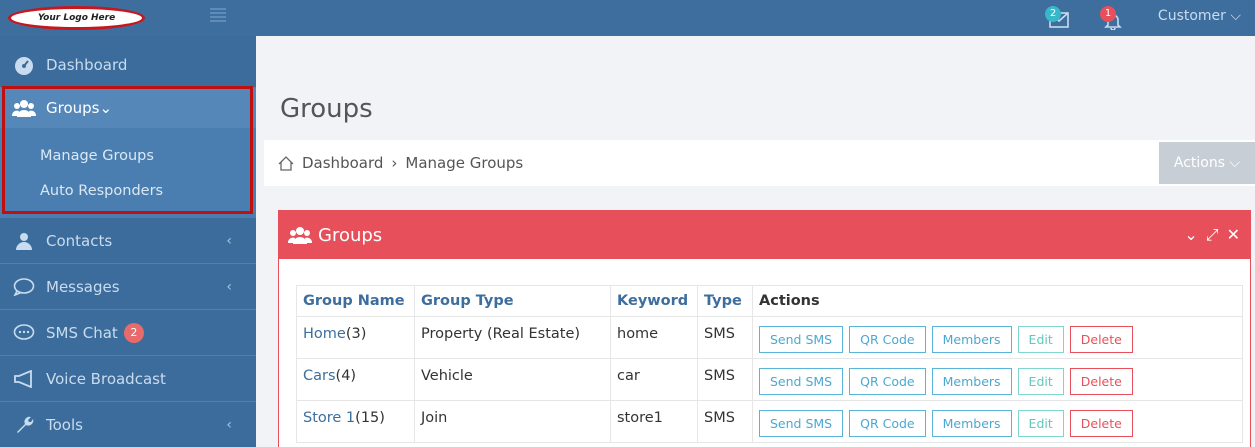 This screenshot has width=1255, height=447. What do you see at coordinates (370, 418) in the screenshot?
I see `group-member-count: (15)` at bounding box center [370, 418].